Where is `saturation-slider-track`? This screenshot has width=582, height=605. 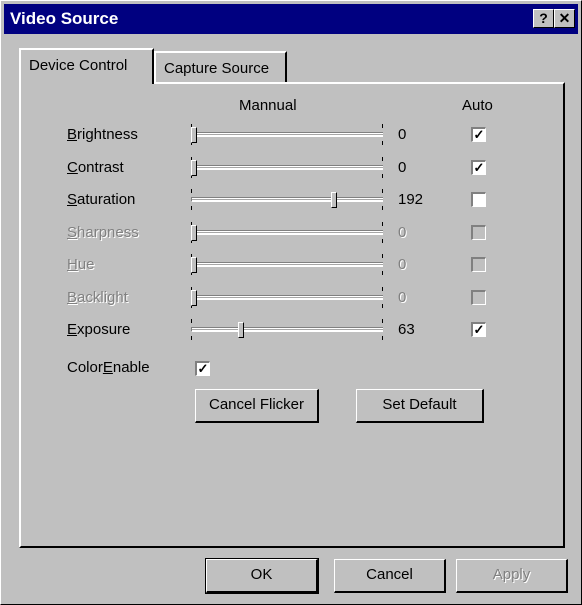 saturation-slider-track is located at coordinates (287, 199).